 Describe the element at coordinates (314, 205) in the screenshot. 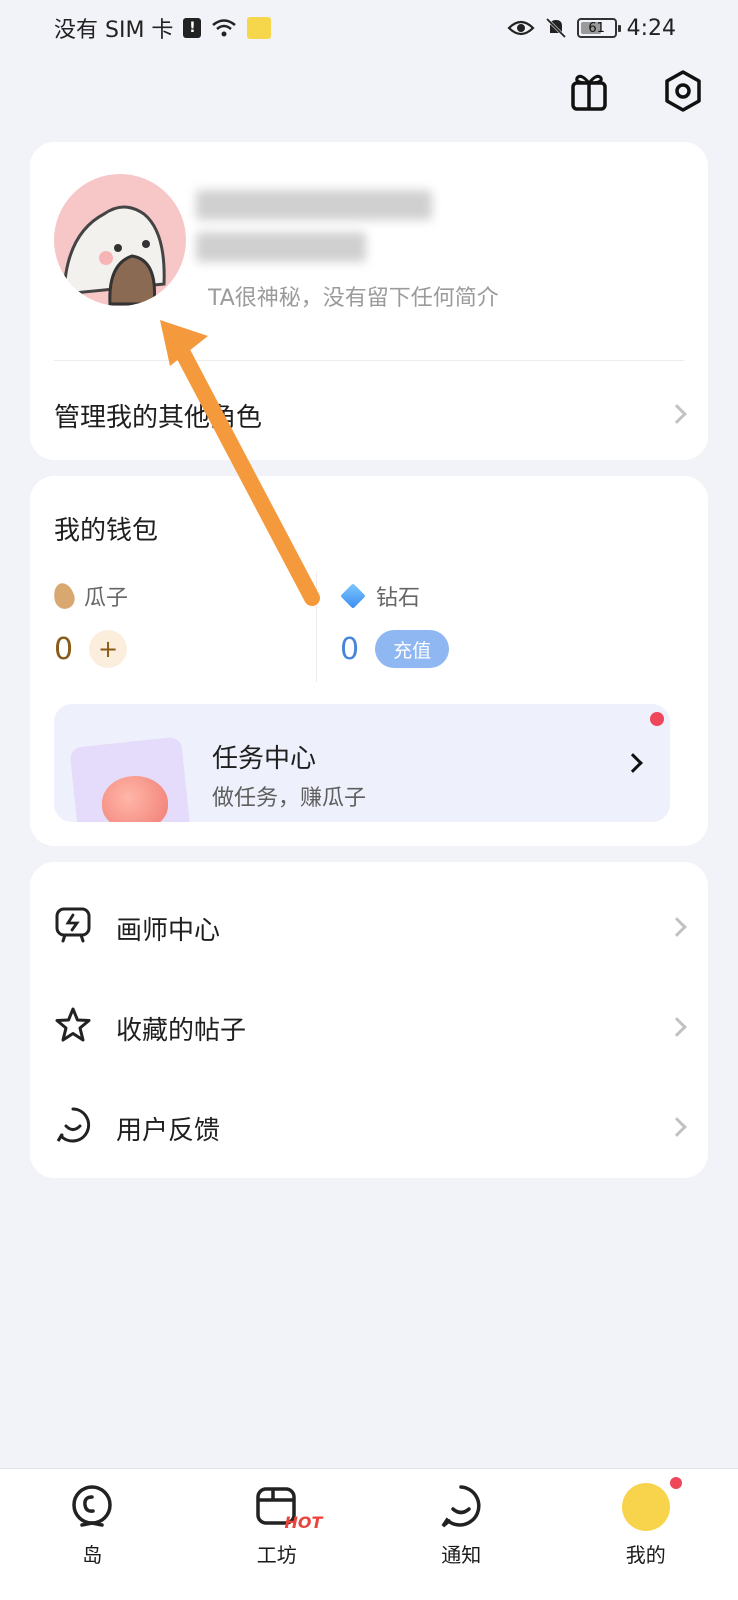

I see `username-redacted` at that location.